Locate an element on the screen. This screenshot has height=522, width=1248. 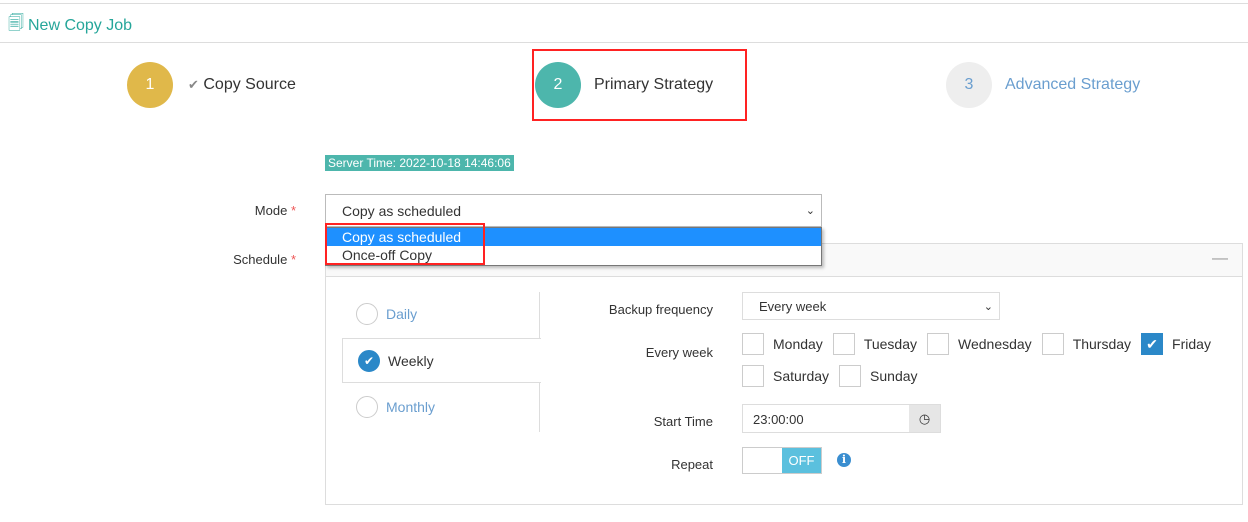
backup-frequency-select: Every week ⌄ is located at coordinates (871, 306).